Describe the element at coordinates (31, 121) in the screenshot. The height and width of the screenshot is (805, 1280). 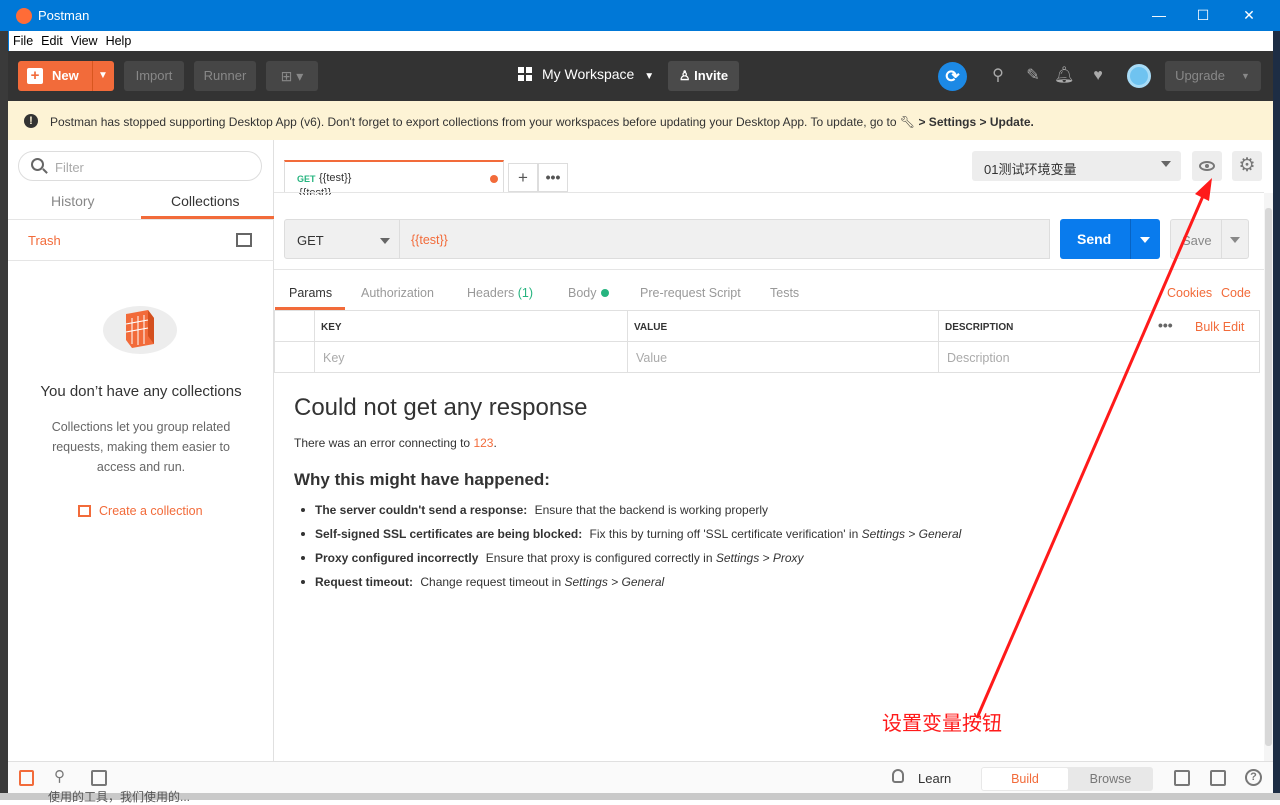
I see `warning-icon: !` at that location.